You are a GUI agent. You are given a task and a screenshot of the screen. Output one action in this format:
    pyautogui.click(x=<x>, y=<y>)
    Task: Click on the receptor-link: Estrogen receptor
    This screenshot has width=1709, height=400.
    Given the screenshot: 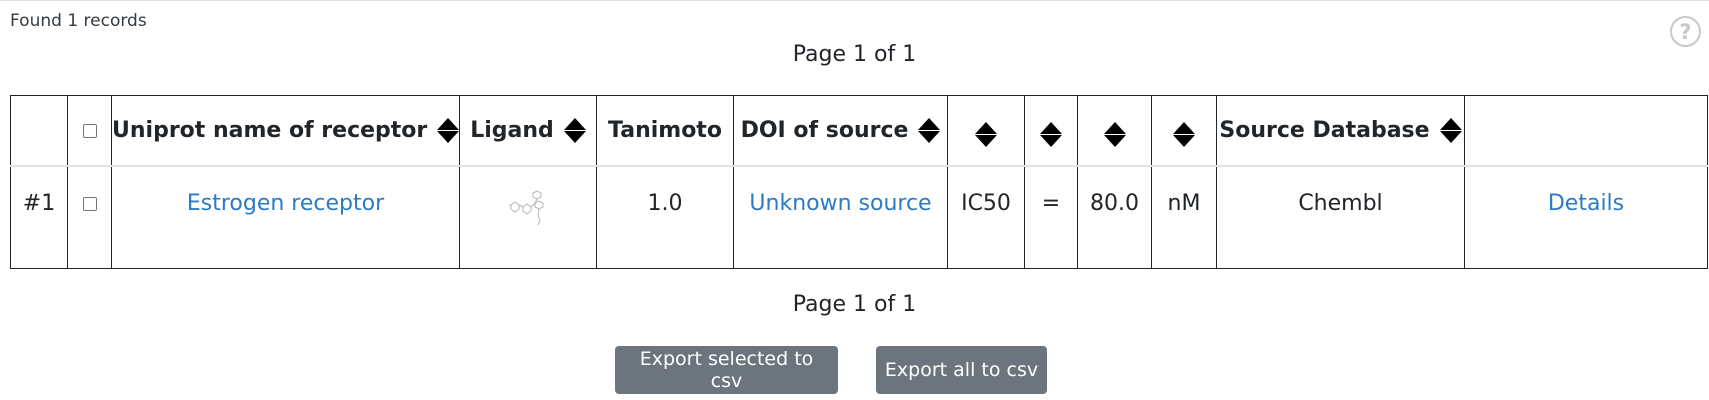 What is the action you would take?
    pyautogui.click(x=285, y=203)
    